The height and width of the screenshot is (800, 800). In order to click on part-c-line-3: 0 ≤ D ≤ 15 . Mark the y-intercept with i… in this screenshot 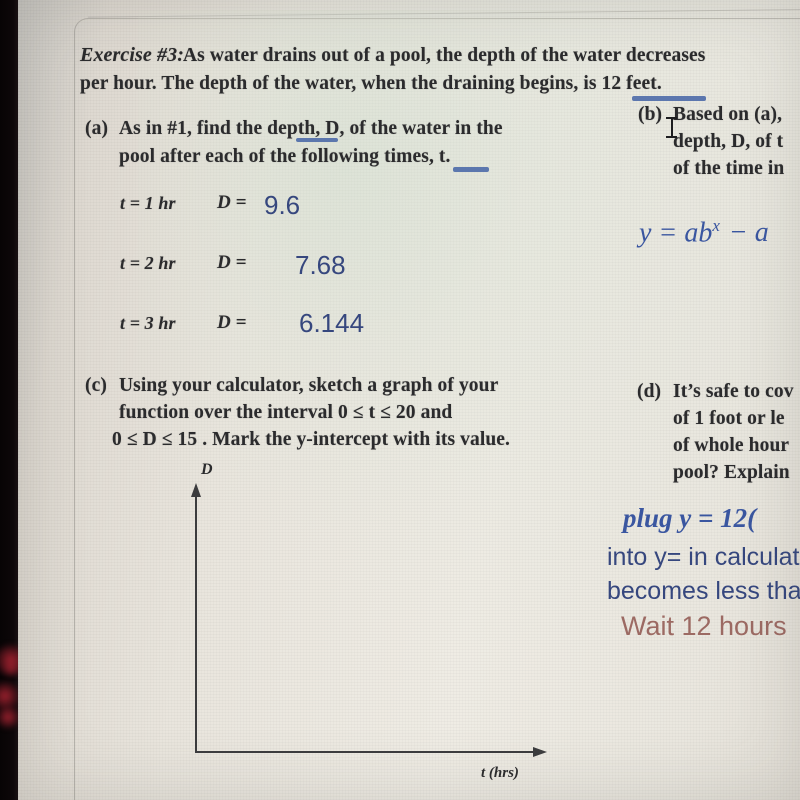, I will do `click(311, 439)`.